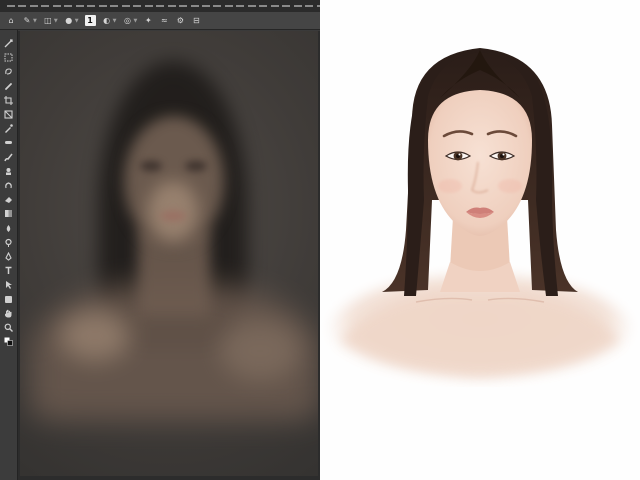 The height and width of the screenshot is (480, 640). What do you see at coordinates (180, 21) in the screenshot?
I see `settings-gear-icon: ⚙` at bounding box center [180, 21].